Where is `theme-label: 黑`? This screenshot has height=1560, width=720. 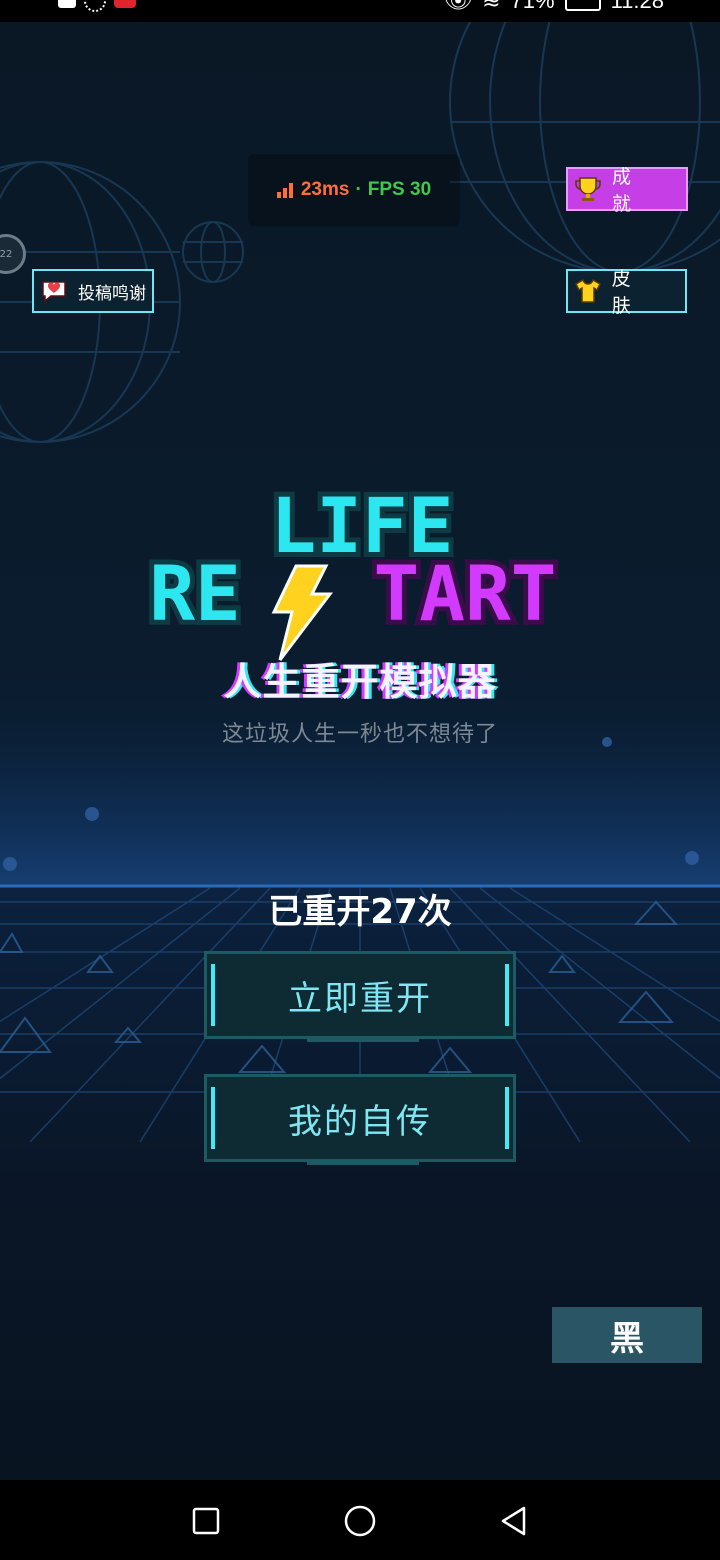 theme-label: 黑 is located at coordinates (627, 1338).